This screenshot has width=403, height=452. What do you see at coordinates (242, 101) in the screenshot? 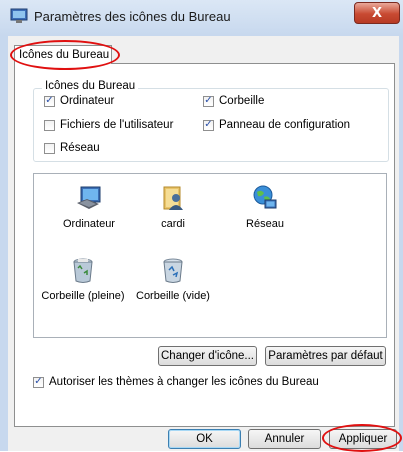
I see `checkbox-label: Corbeille` at bounding box center [242, 101].